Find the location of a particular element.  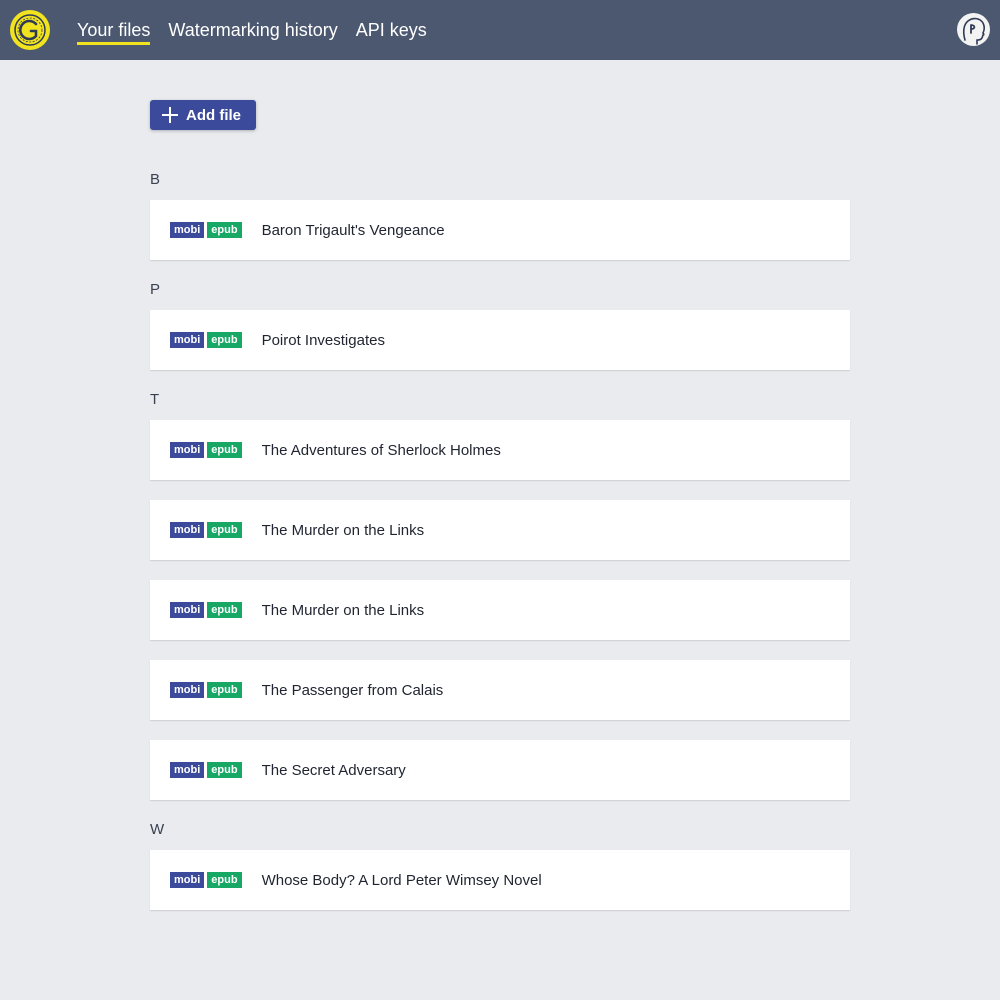

file-row: mobi epub Poirot Investigates is located at coordinates (500, 340).